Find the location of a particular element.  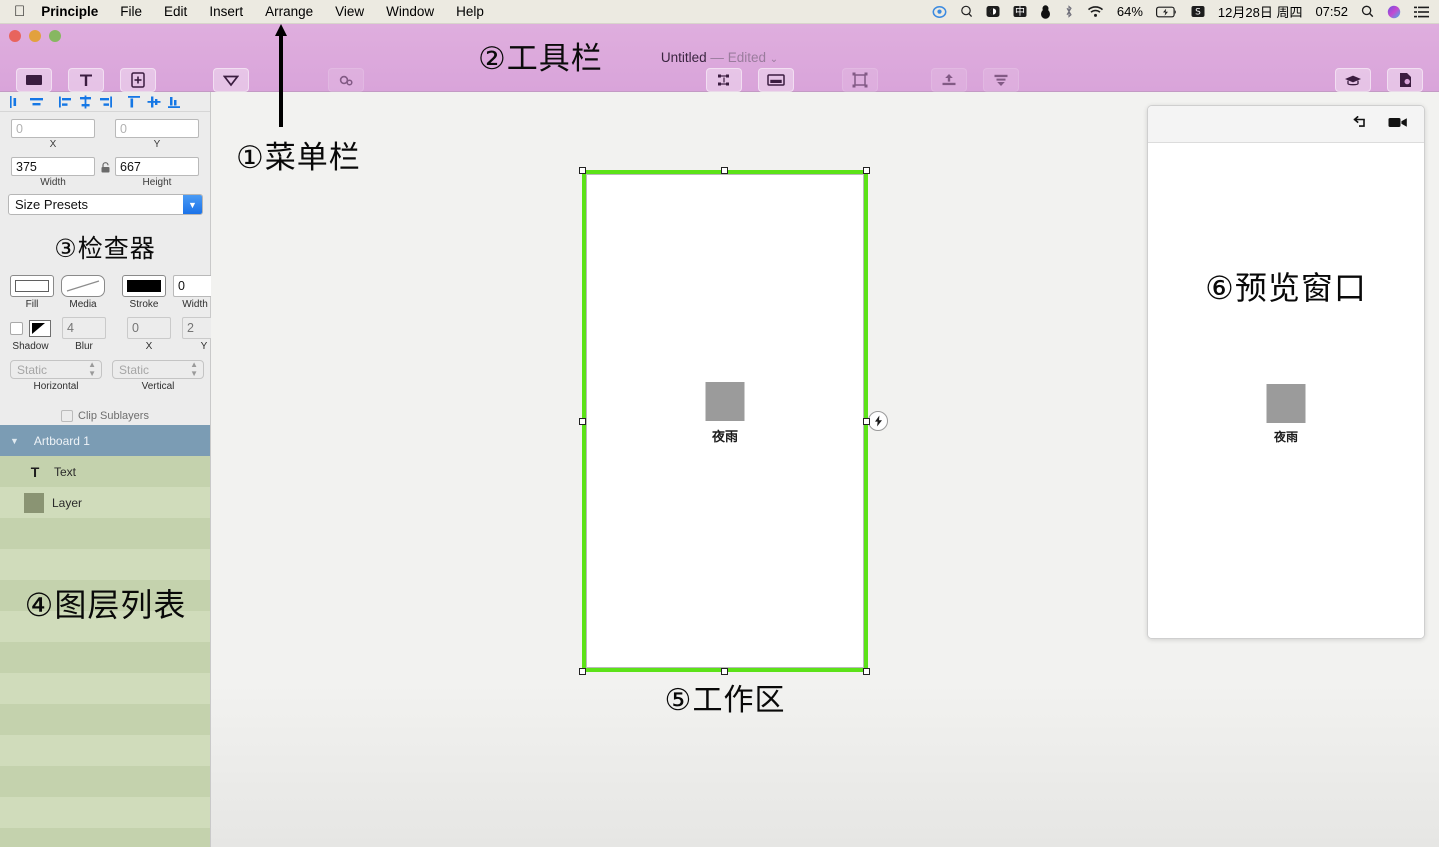

preview-window: ⑥预览窗口 夜雨 is located at coordinates (1286, 372).